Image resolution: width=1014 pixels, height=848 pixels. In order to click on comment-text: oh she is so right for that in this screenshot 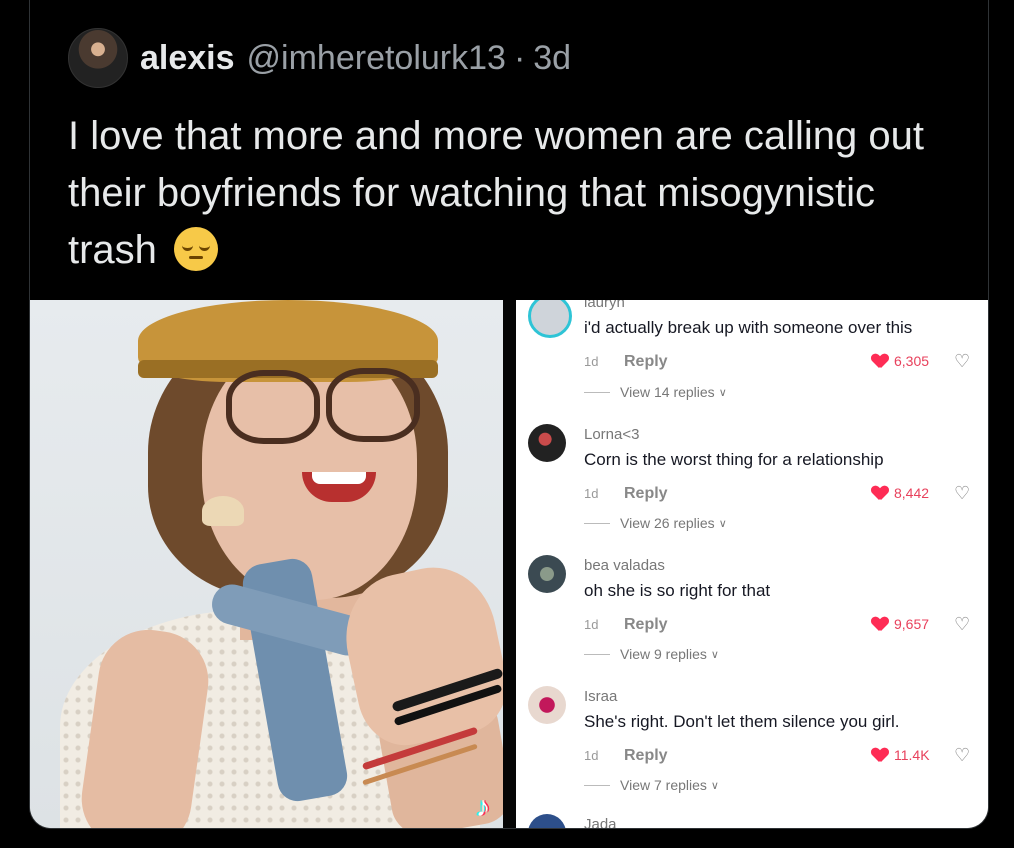, I will do `click(677, 590)`.